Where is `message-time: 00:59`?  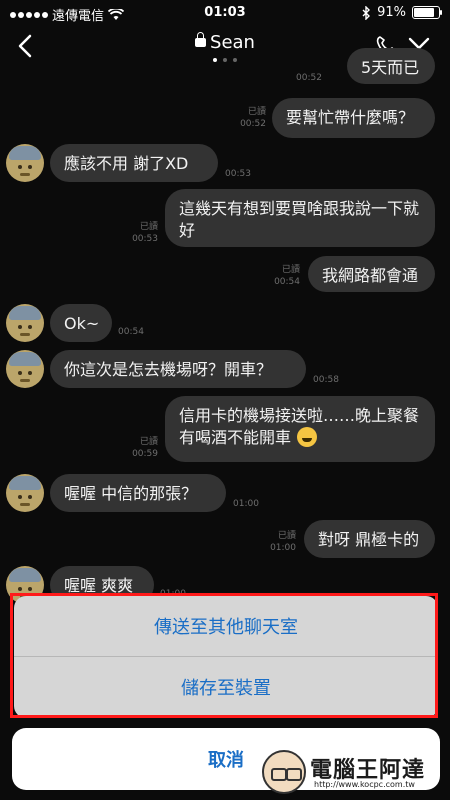
message-time: 00:59 is located at coordinates (145, 454).